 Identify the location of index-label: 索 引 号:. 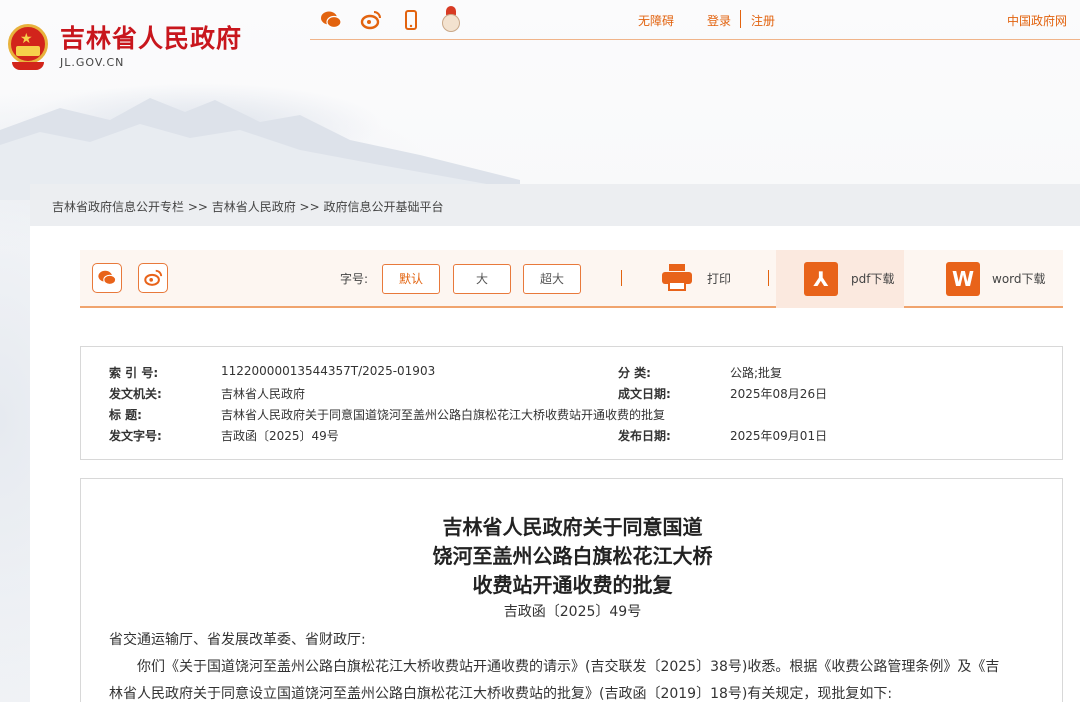
(134, 373).